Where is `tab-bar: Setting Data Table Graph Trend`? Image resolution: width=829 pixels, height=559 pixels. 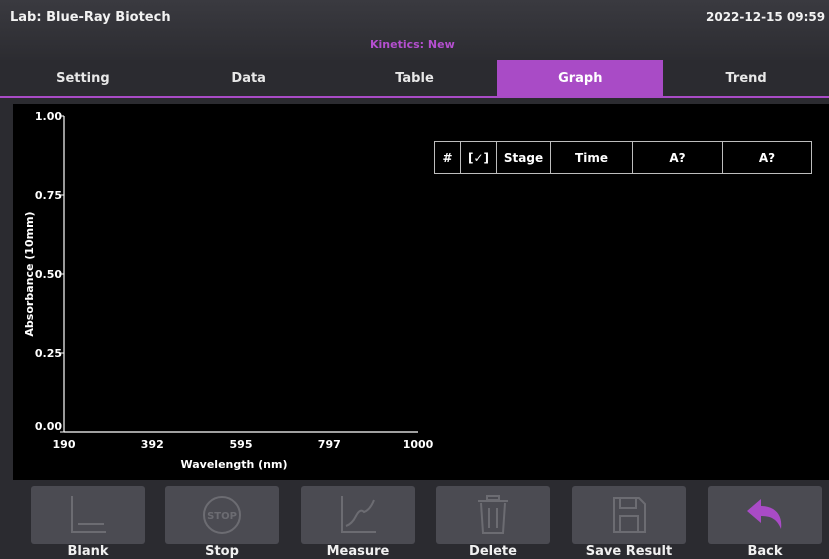
tab-bar: Setting Data Table Graph Trend is located at coordinates (414, 79).